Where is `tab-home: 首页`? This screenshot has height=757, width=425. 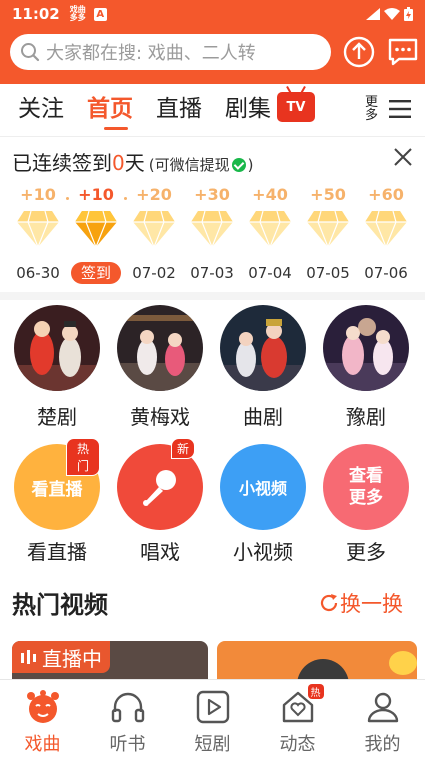
tab-home: 首页 is located at coordinates (110, 110).